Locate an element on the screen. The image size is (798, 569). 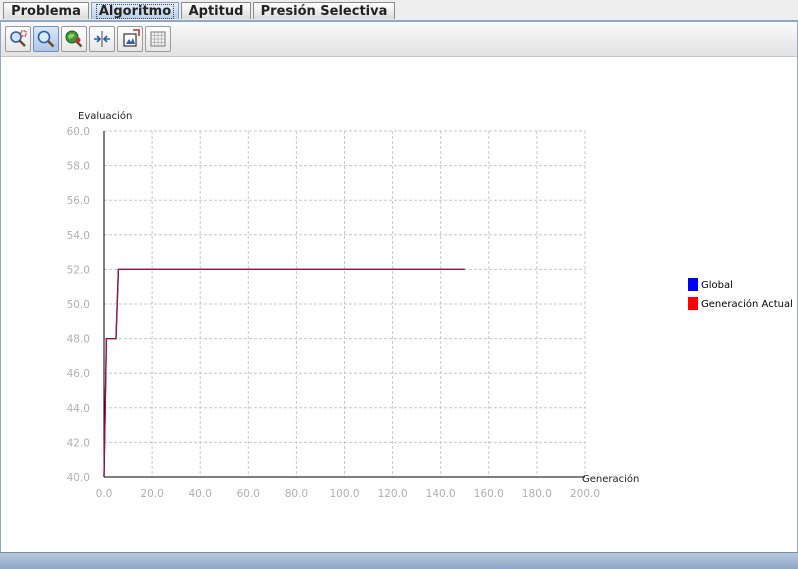
x-tick-label: 40.0 is located at coordinates (200, 494).